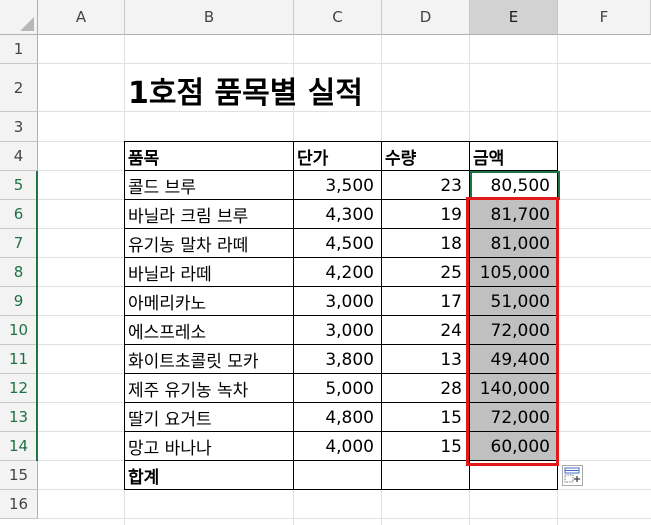  I want to click on table-cell-qty: 24, so click(426, 330).